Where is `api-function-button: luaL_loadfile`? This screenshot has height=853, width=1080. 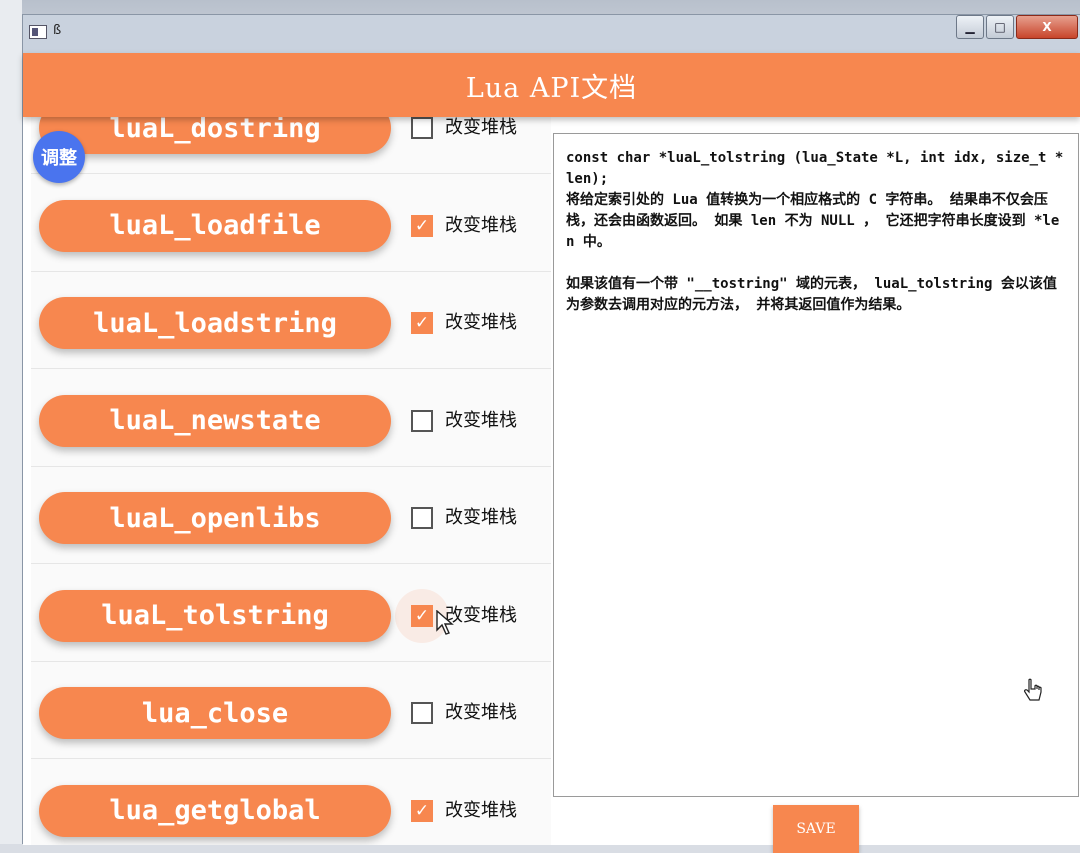
api-function-button: luaL_loadfile is located at coordinates (215, 225).